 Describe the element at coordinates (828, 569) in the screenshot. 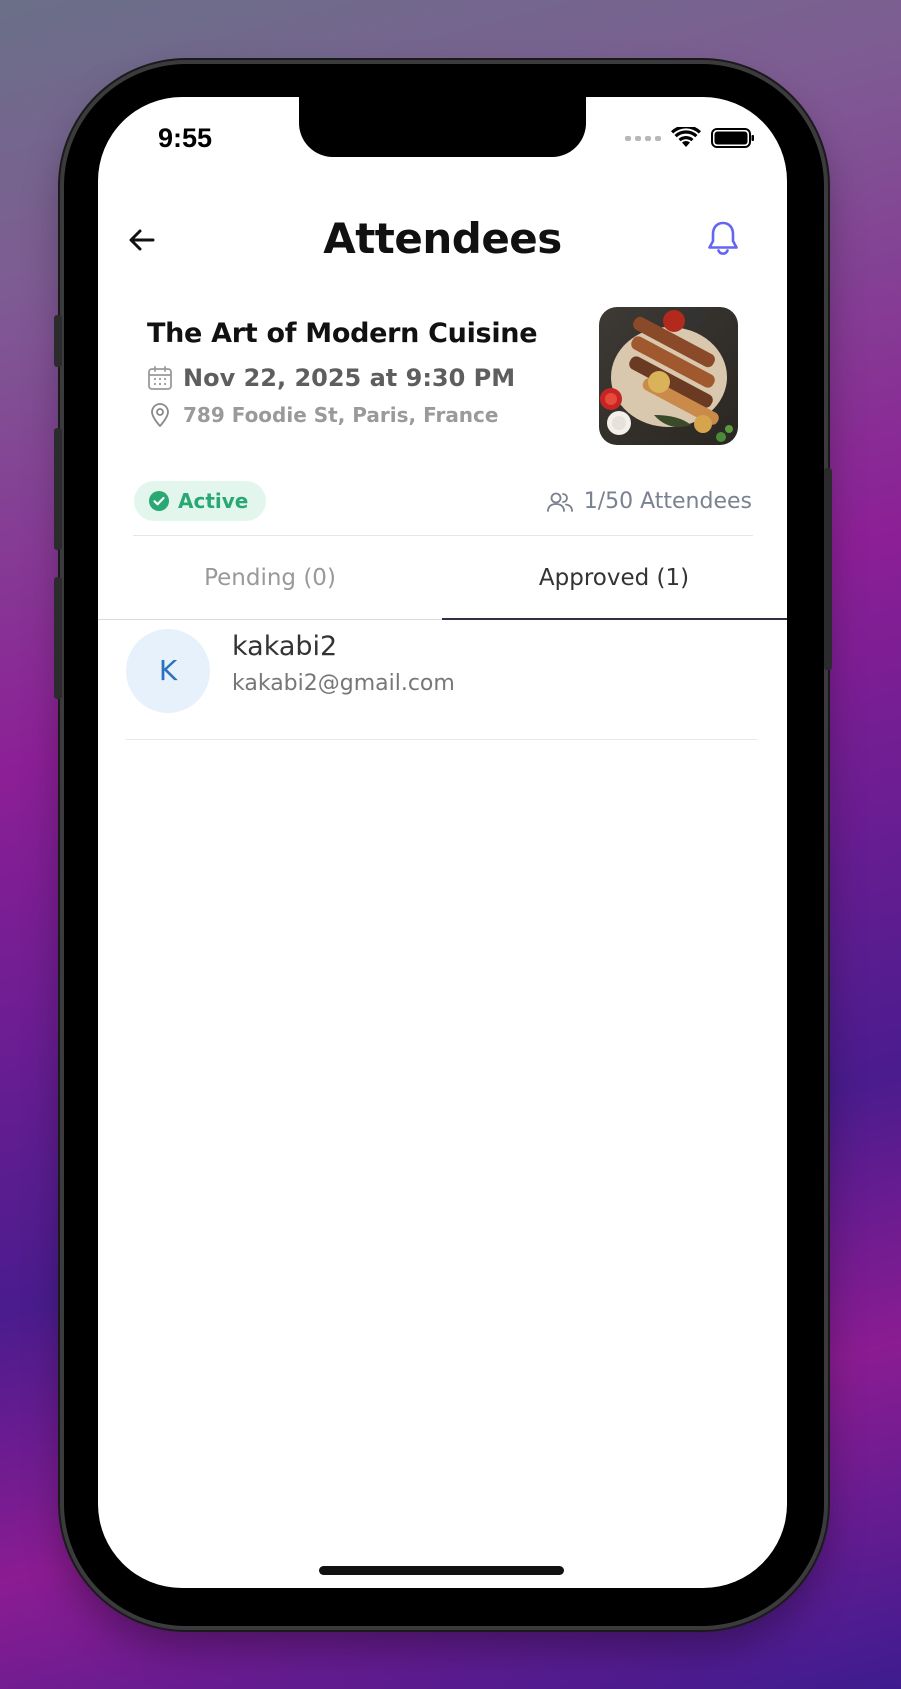

I see `power-button` at that location.